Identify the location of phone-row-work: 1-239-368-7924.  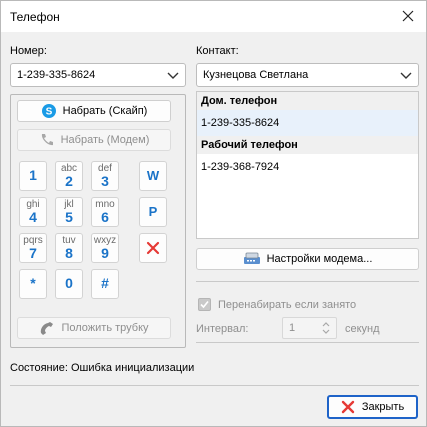
(307, 167).